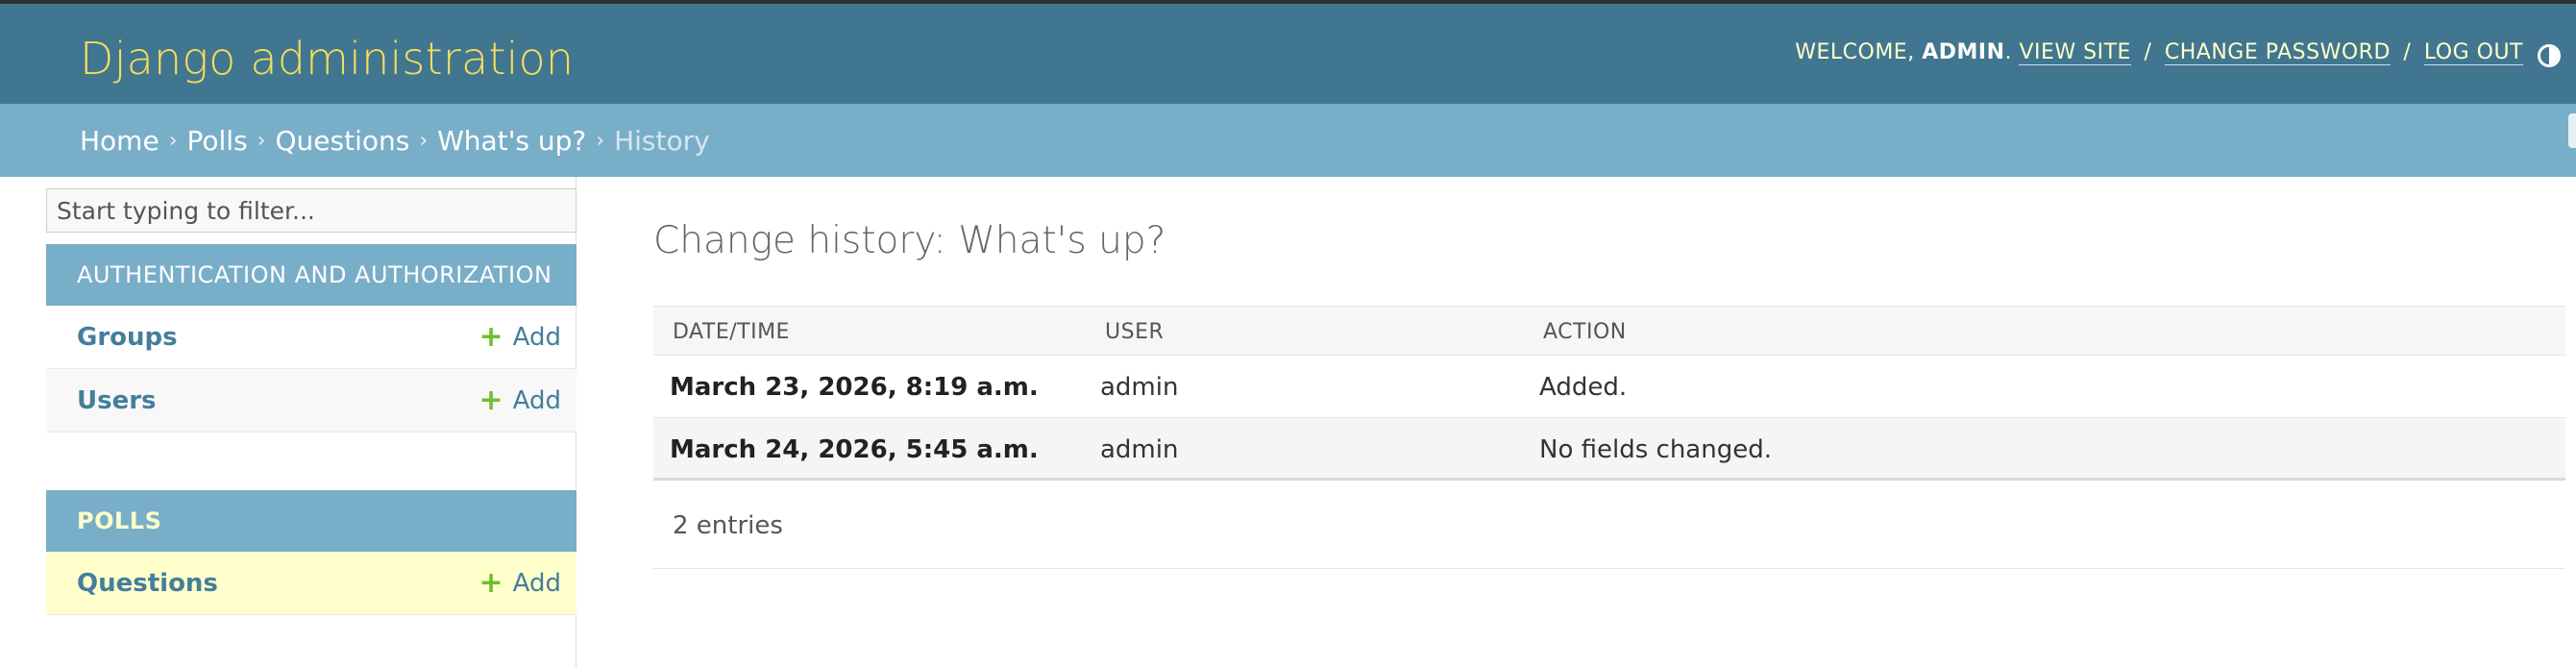 The image size is (2576, 668). I want to click on site-branding: Django administration, so click(327, 59).